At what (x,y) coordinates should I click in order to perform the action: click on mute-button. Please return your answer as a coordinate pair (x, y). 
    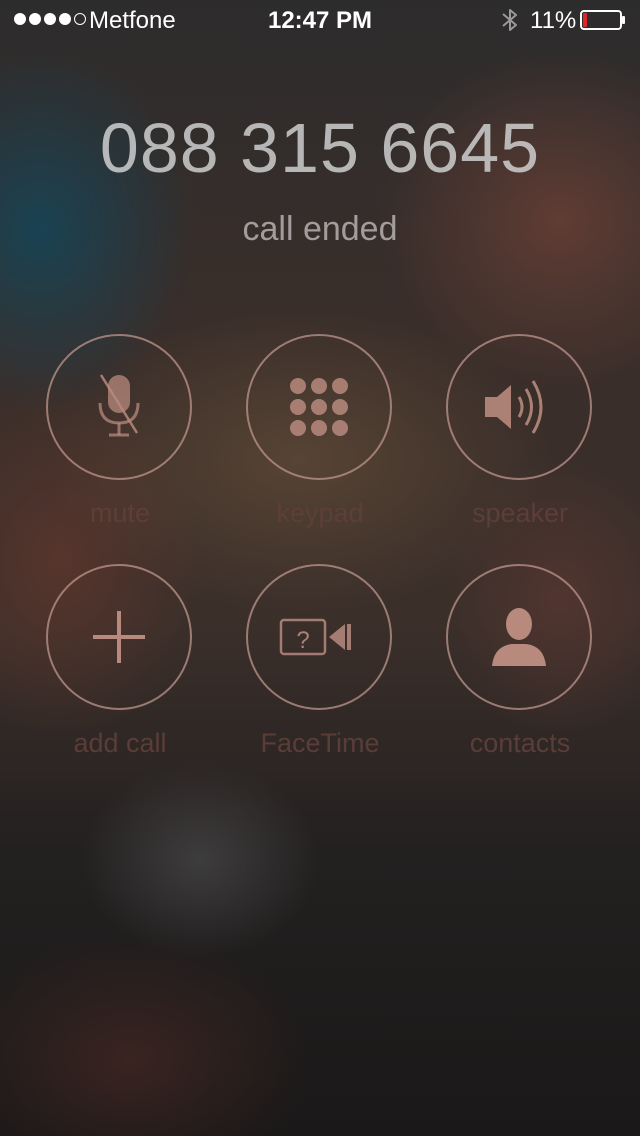
    Looking at the image, I should click on (119, 407).